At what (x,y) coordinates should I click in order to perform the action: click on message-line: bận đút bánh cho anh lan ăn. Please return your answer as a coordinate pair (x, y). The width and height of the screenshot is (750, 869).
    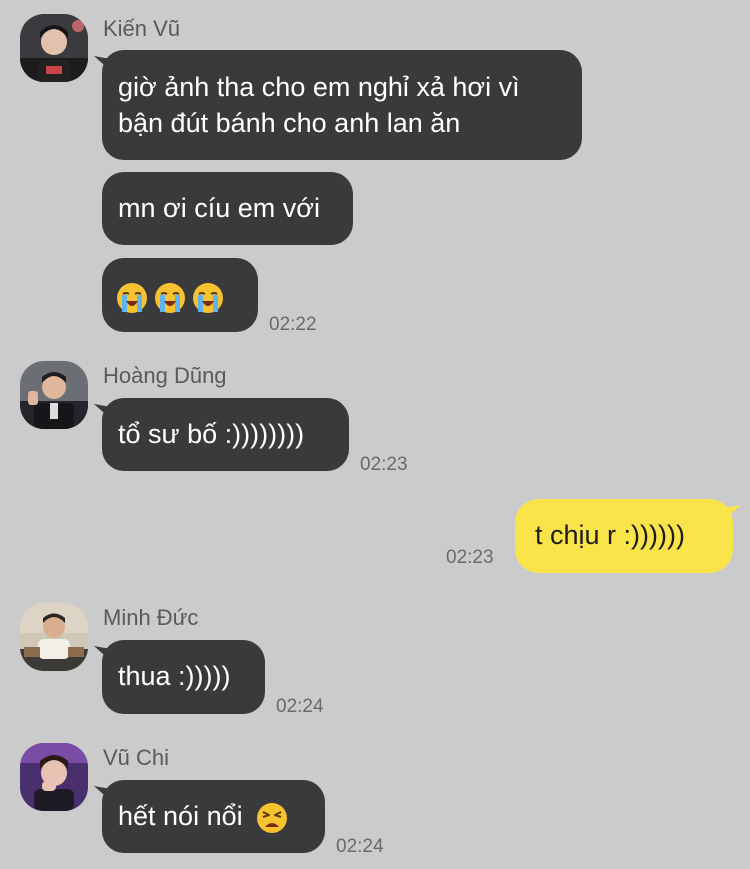
    Looking at the image, I should click on (289, 123).